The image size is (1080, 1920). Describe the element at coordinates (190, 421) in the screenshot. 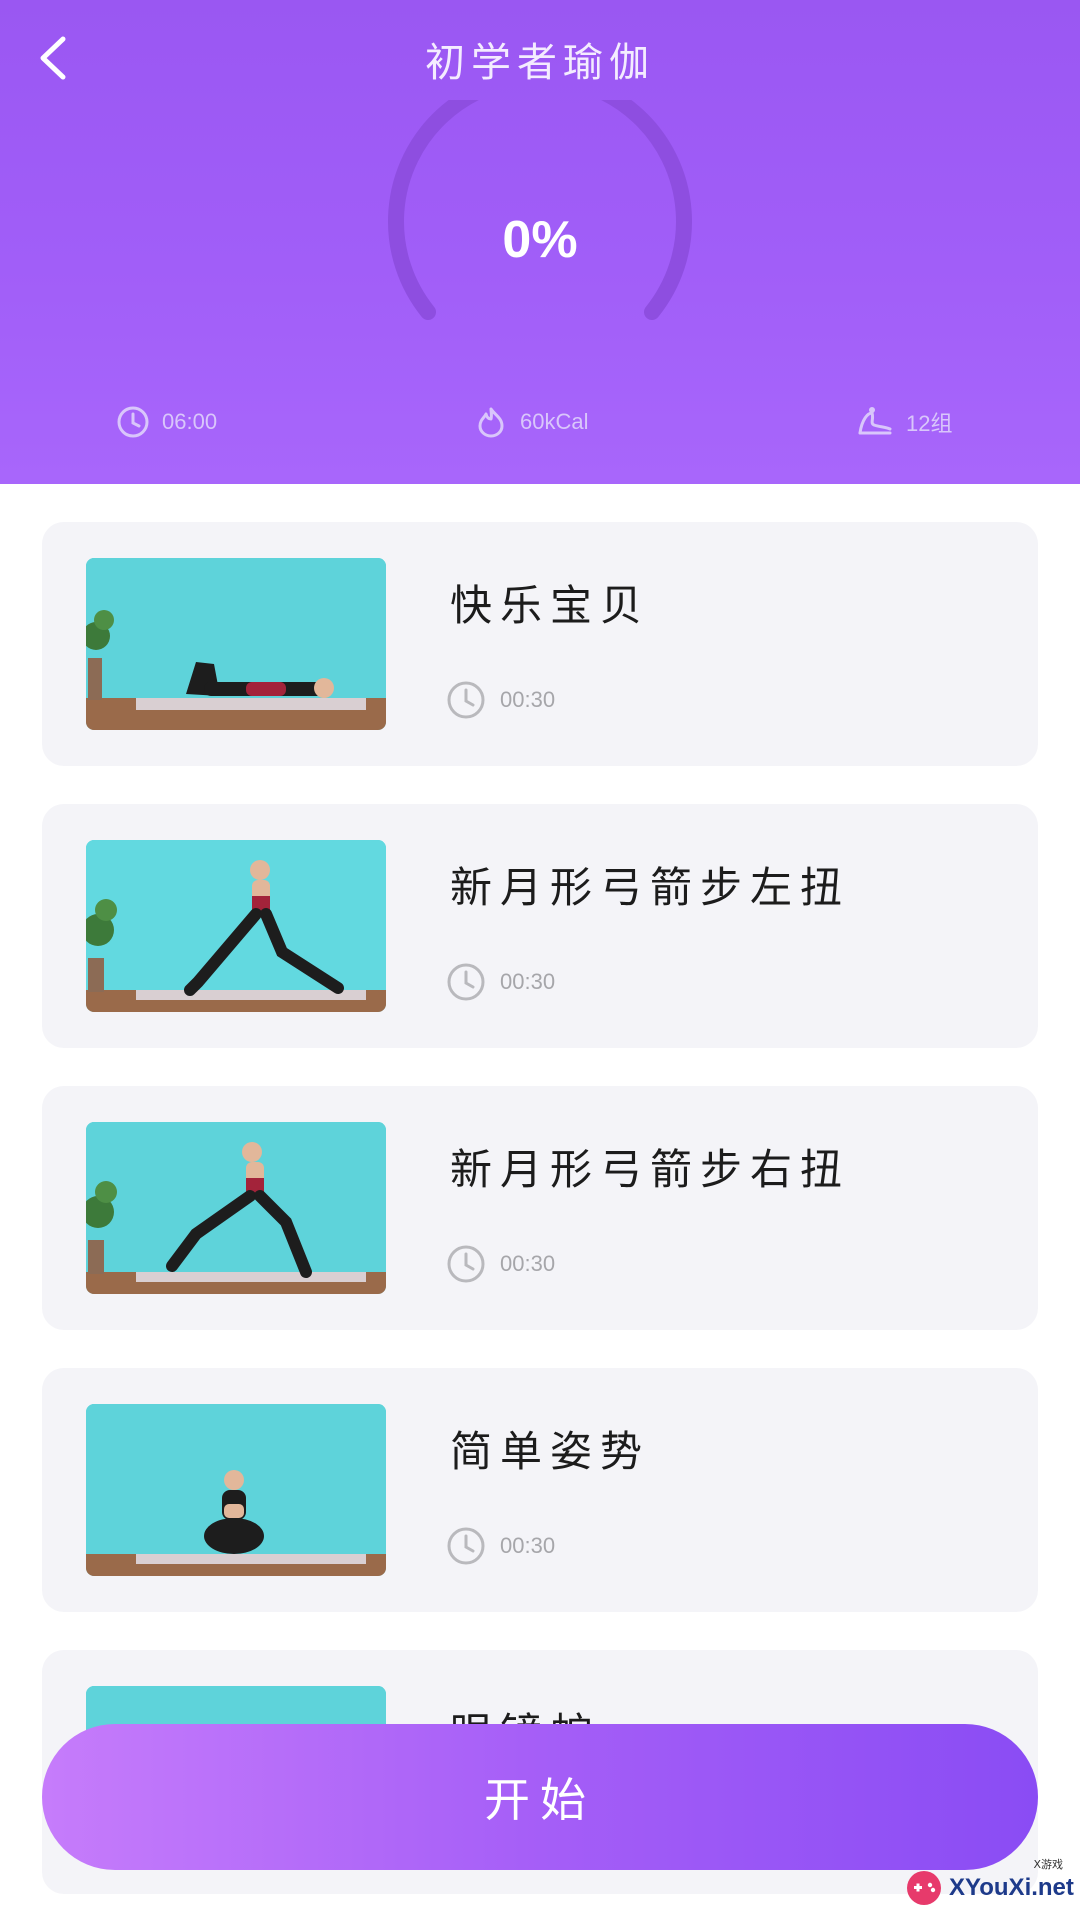

I see `stat-duration-value: 06:00` at that location.